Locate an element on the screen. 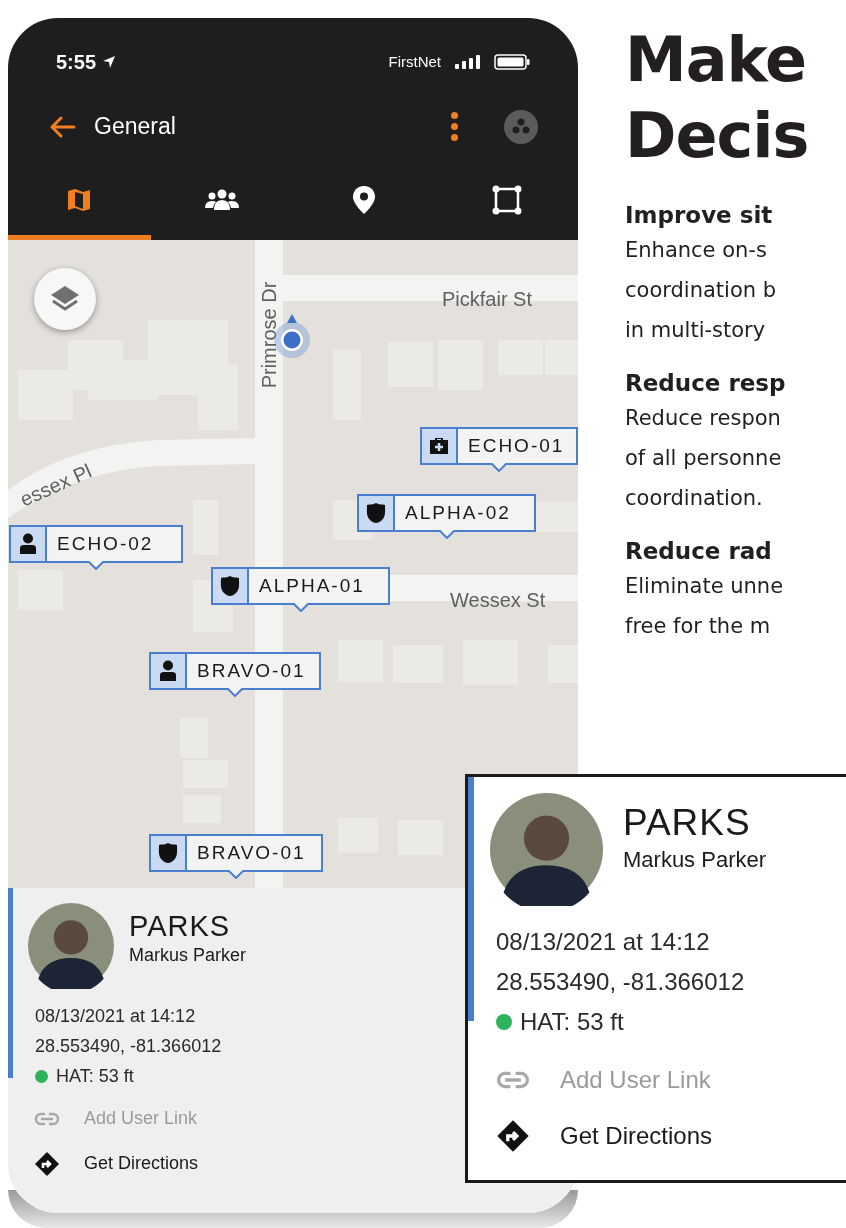  square-icon is located at coordinates (506, 200).